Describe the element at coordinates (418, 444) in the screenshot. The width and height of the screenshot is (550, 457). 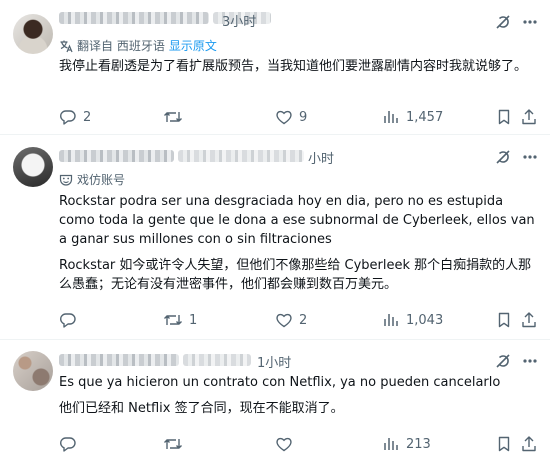
I see `views-count: 213` at that location.